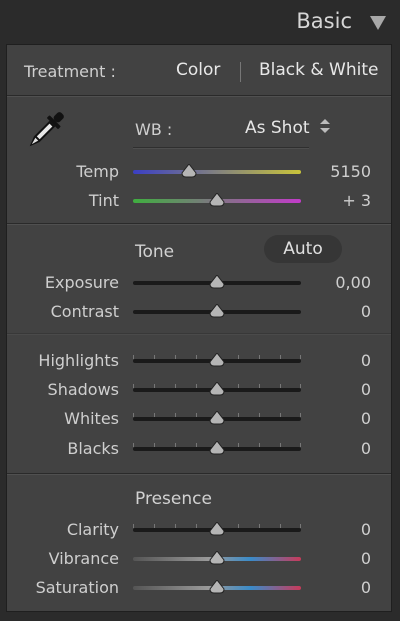 This screenshot has height=621, width=400. Describe the element at coordinates (97, 171) in the screenshot. I see `temp-label: Temp` at that location.